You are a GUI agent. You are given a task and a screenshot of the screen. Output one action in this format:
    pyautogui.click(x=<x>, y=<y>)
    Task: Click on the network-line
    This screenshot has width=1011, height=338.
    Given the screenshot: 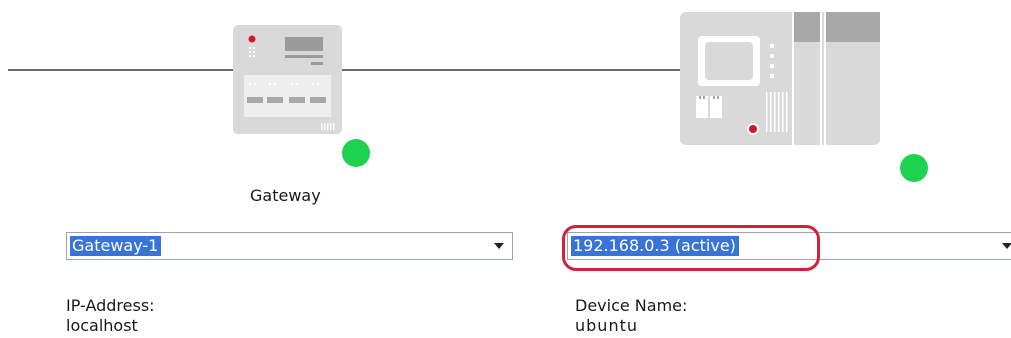 What is the action you would take?
    pyautogui.click(x=344, y=70)
    